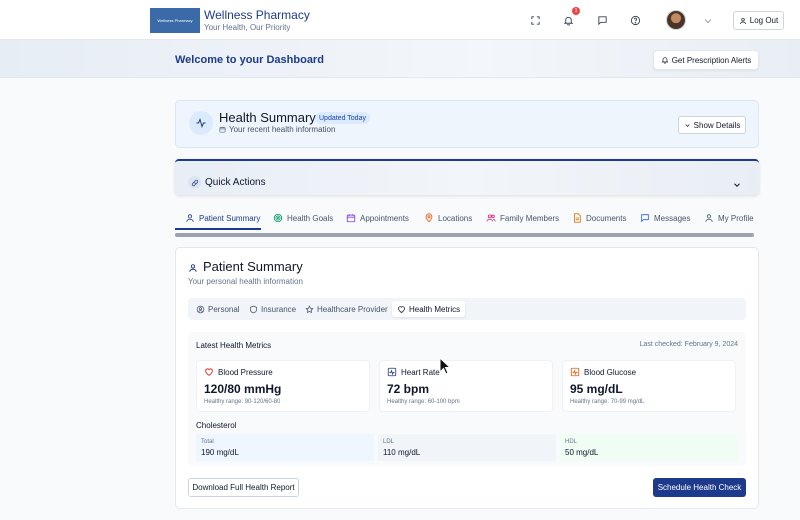  Describe the element at coordinates (245, 372) in the screenshot. I see `metric-name: Blood Pressure` at that location.